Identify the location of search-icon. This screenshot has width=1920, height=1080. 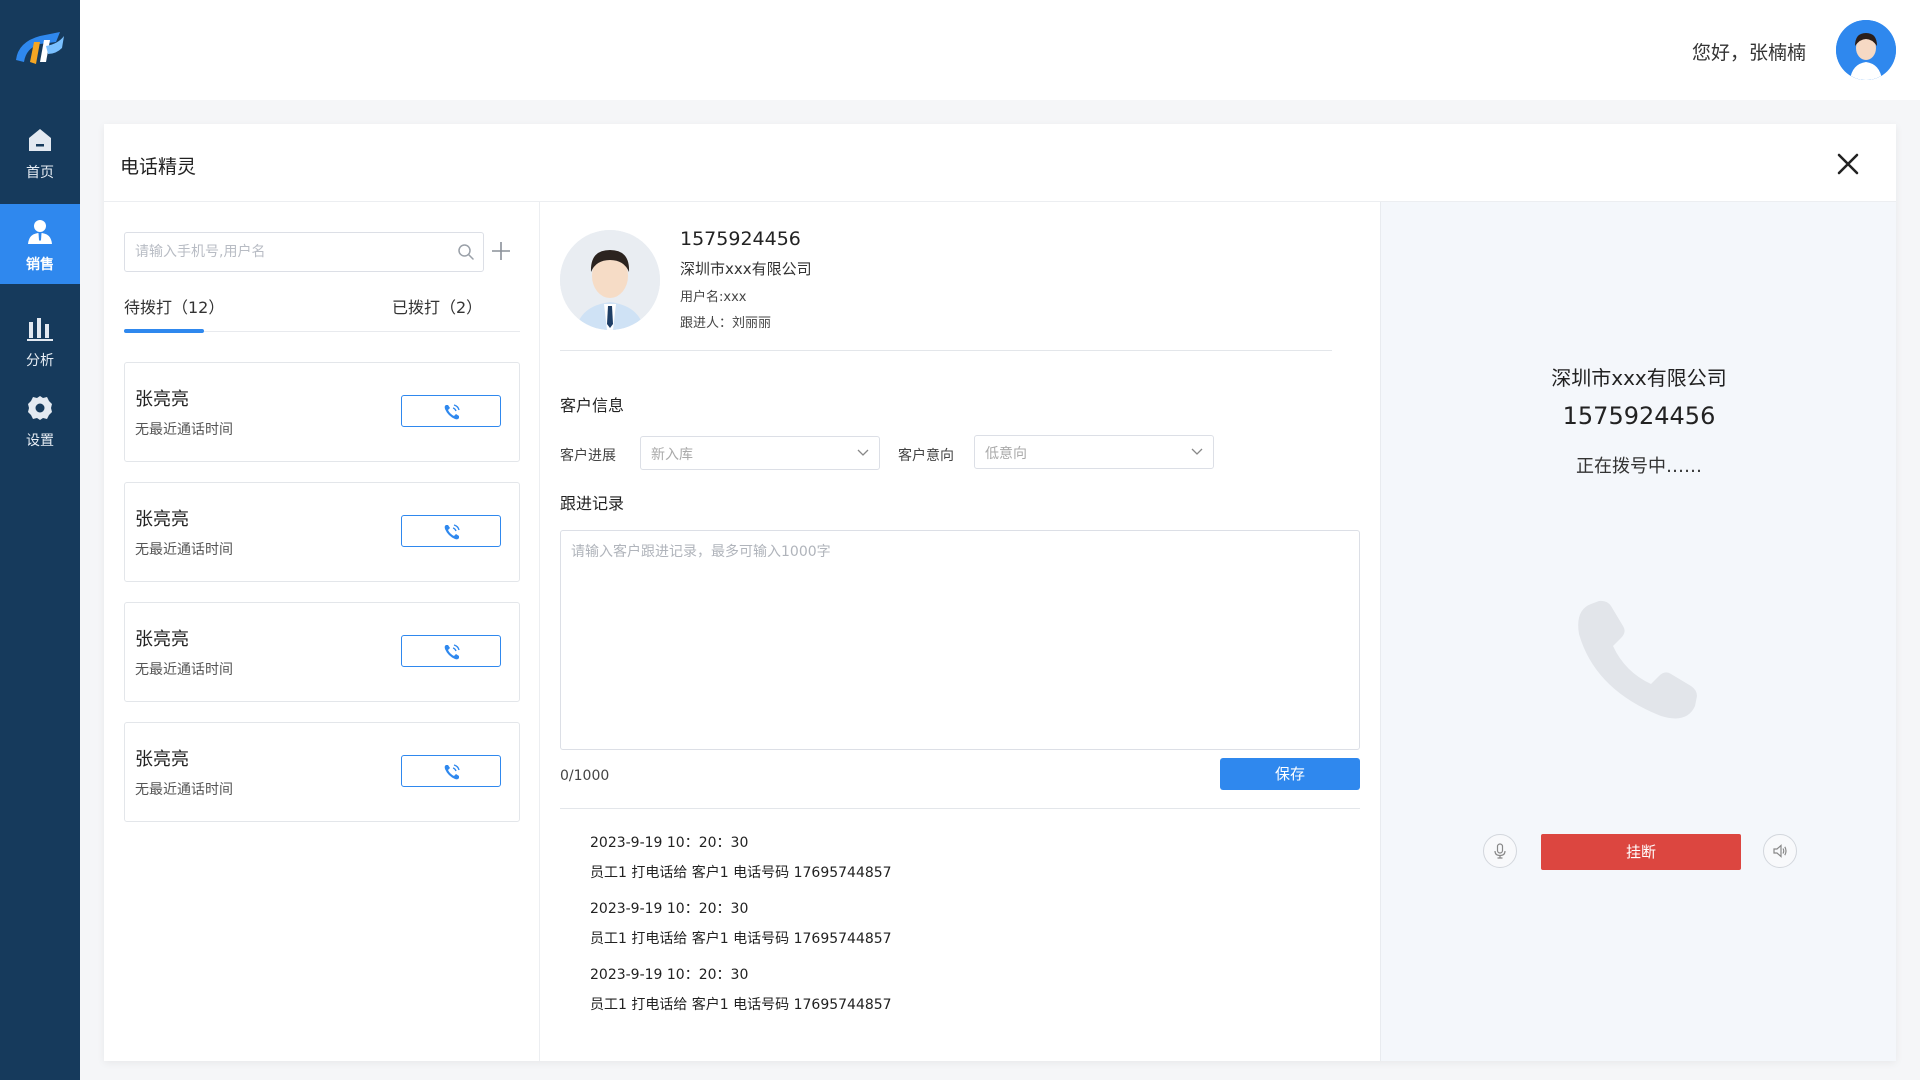
(466, 252).